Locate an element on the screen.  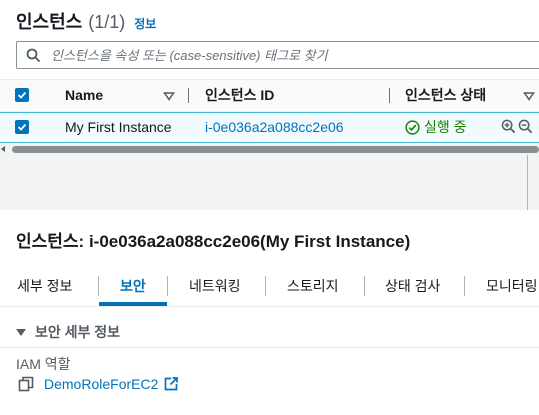
table-header: Name 인스턴스 ID 인스턴스 상태 is located at coordinates (269, 95).